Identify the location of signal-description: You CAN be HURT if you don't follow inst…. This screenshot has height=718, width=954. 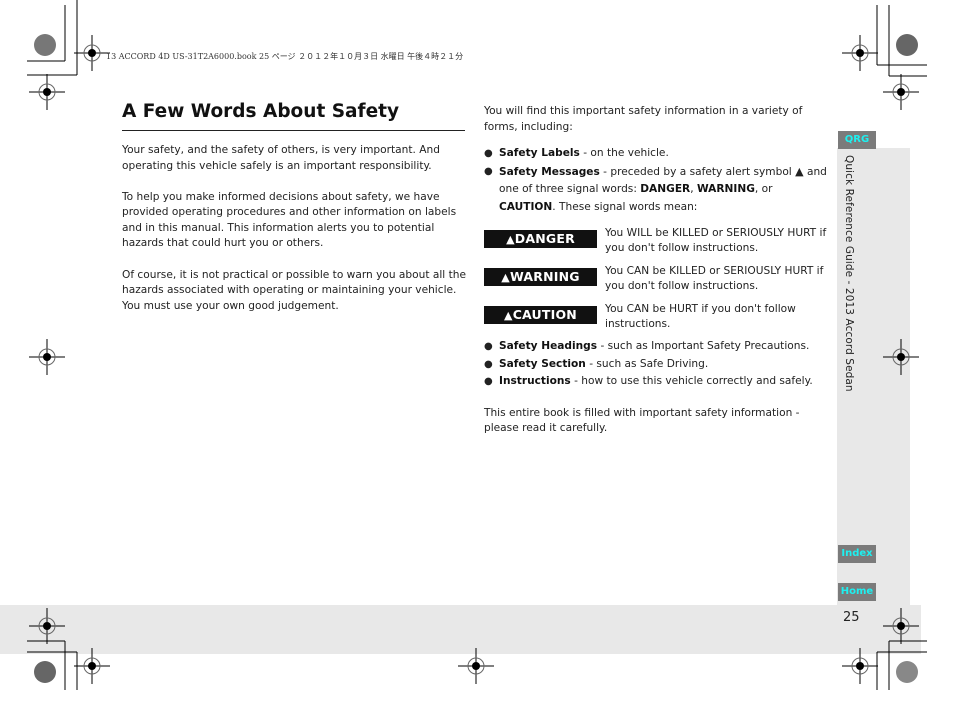
(700, 317).